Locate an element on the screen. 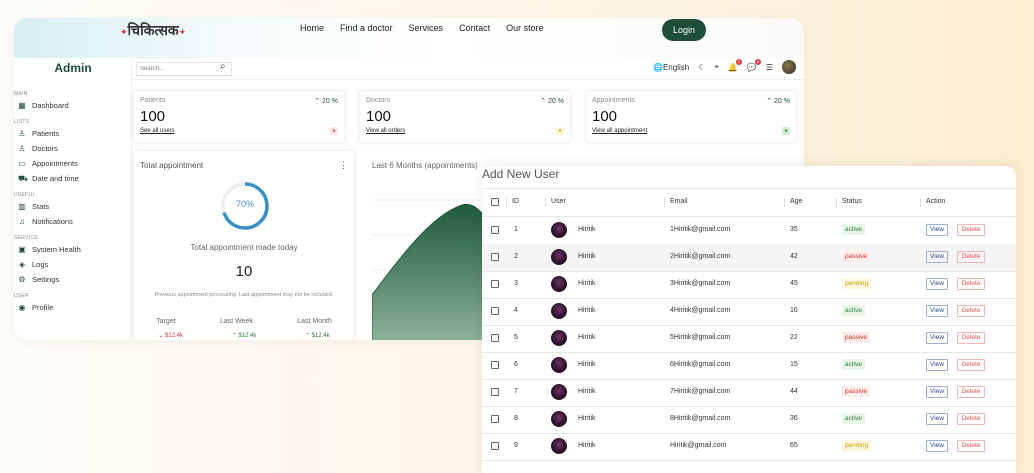 The height and width of the screenshot is (473, 1034). nav-contact: Contact is located at coordinates (474, 28).